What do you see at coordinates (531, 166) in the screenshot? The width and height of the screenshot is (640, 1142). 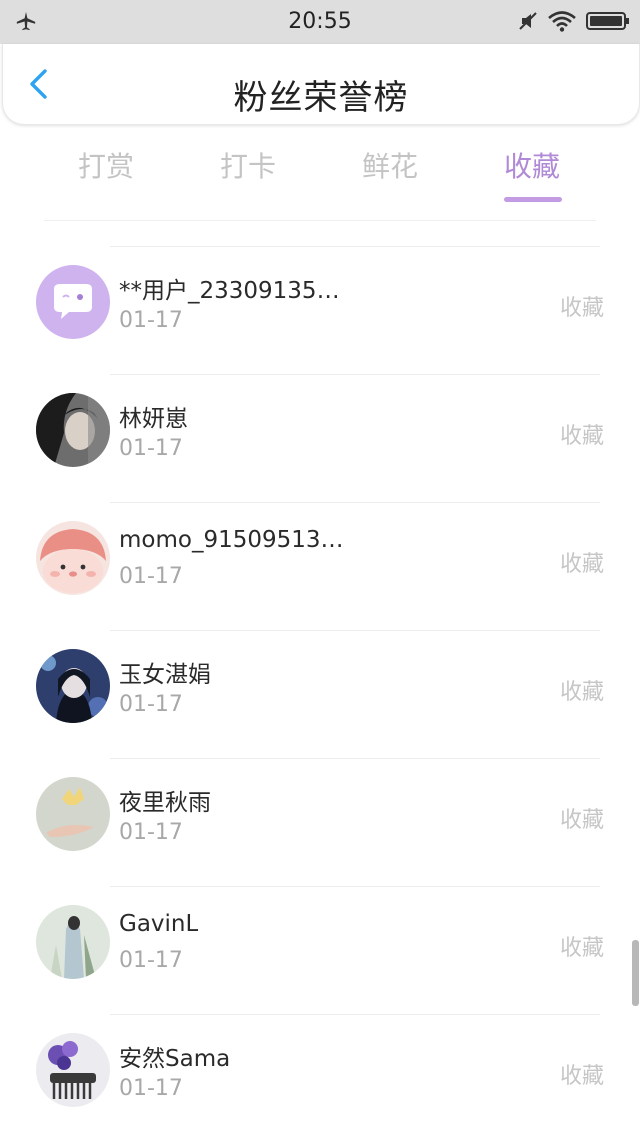 I see `tab-favorites-label: 收藏` at bounding box center [531, 166].